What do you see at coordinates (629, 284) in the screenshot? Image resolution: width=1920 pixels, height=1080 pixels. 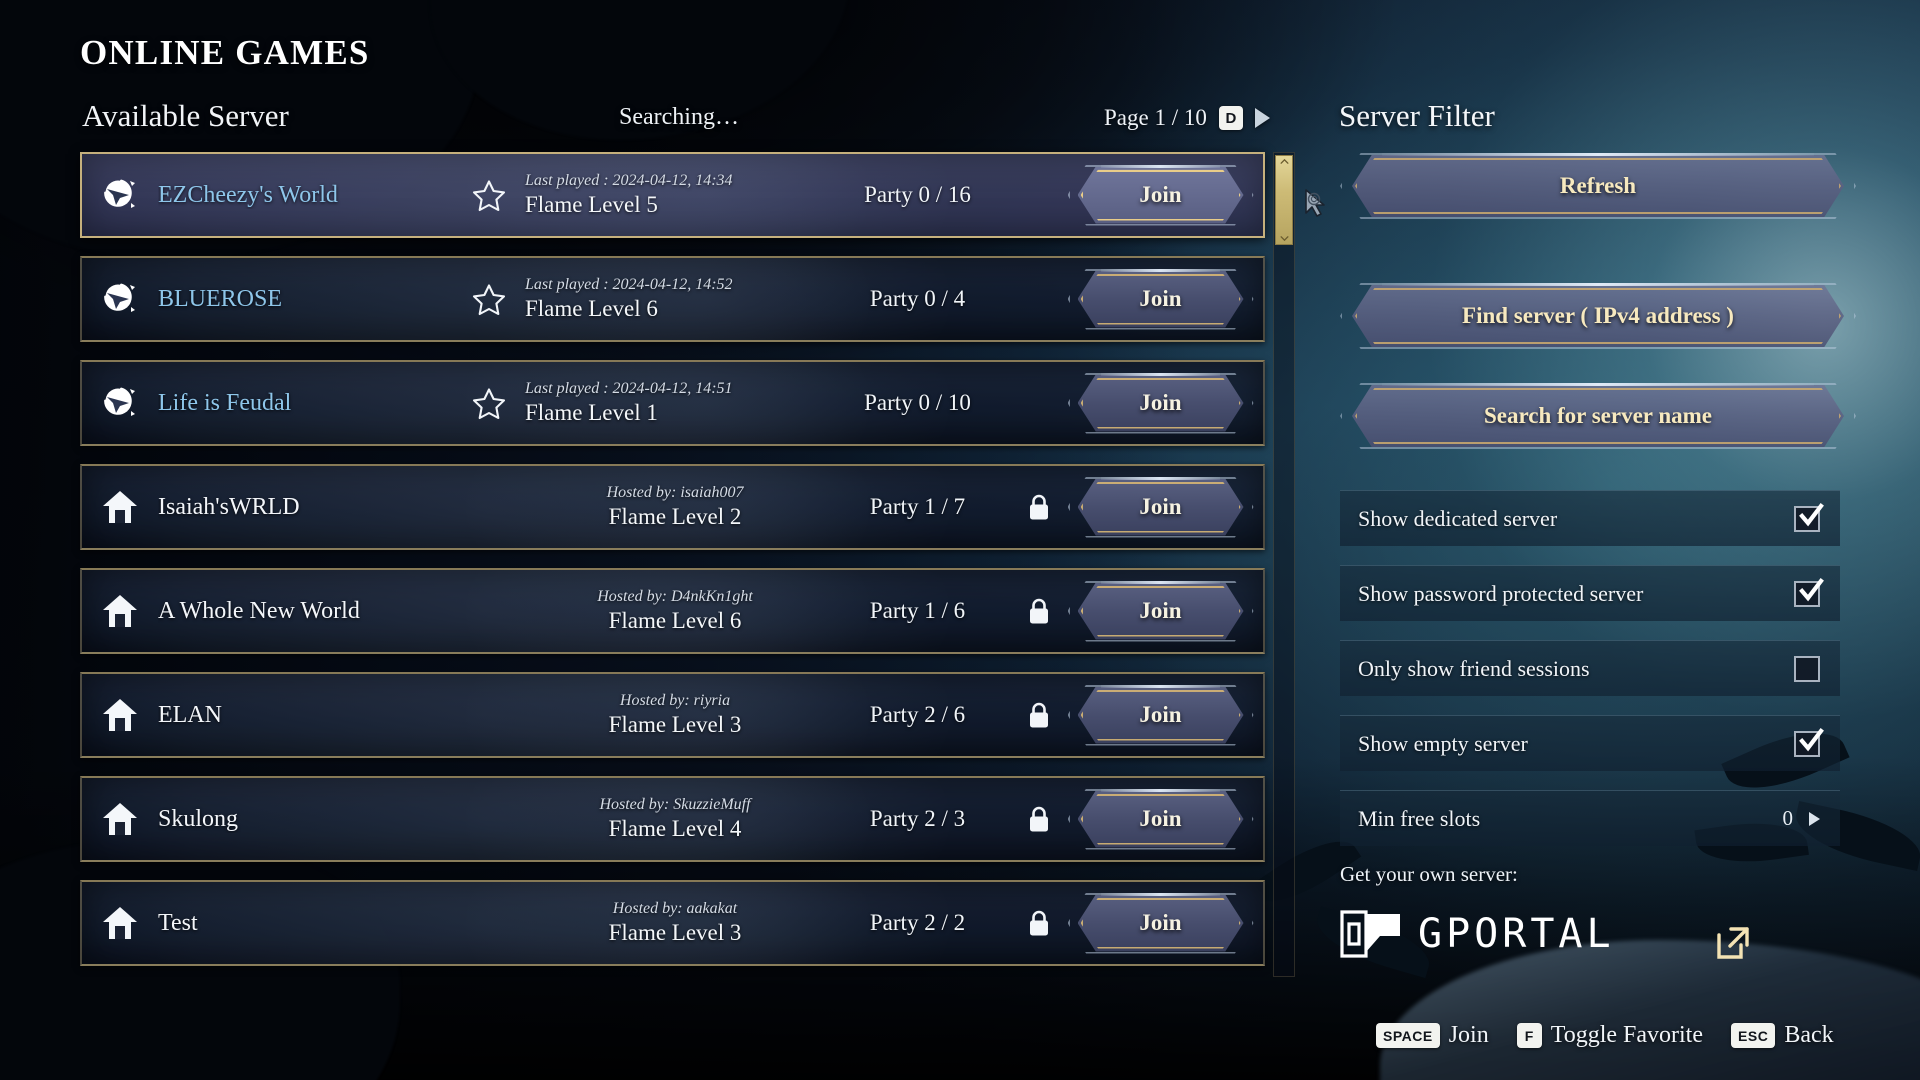 I see `server-meta-subtitle: Last played : 2024-04-12, 14:52` at bounding box center [629, 284].